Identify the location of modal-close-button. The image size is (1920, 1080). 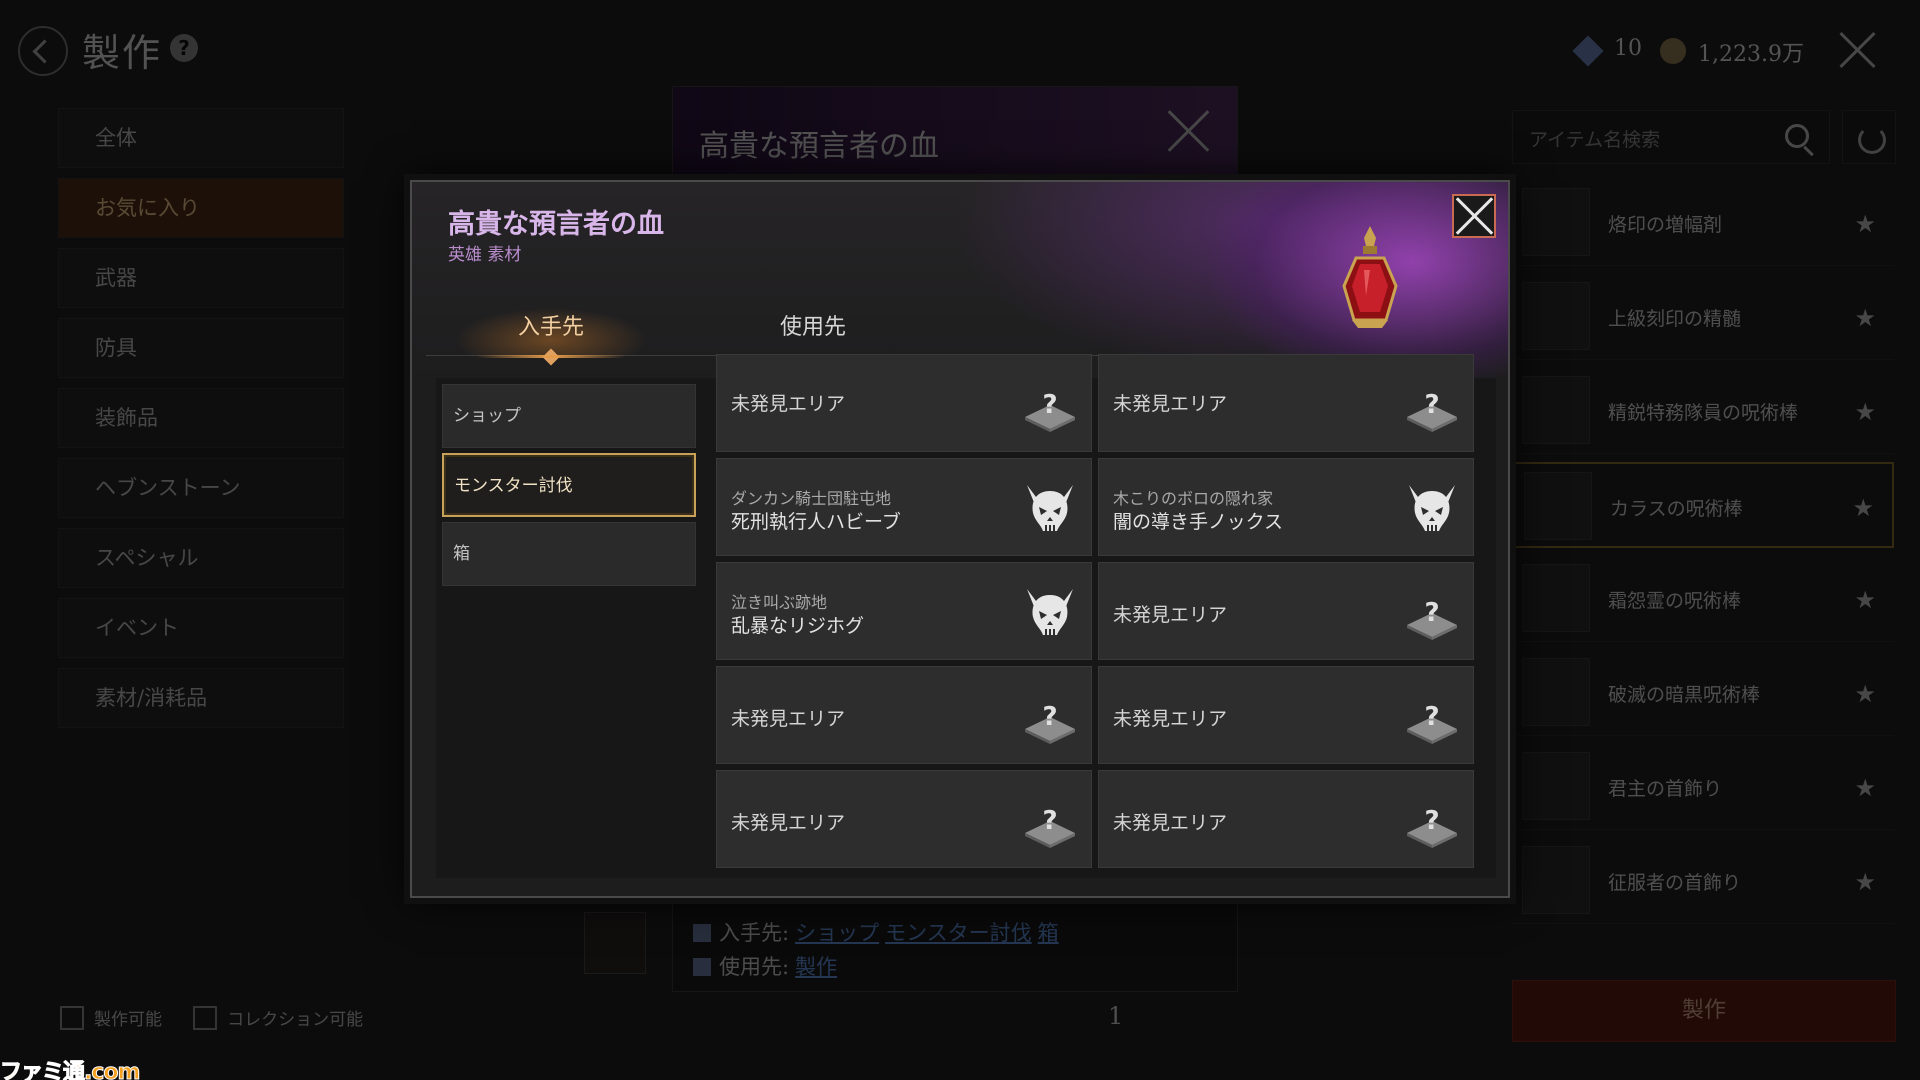
(1474, 216).